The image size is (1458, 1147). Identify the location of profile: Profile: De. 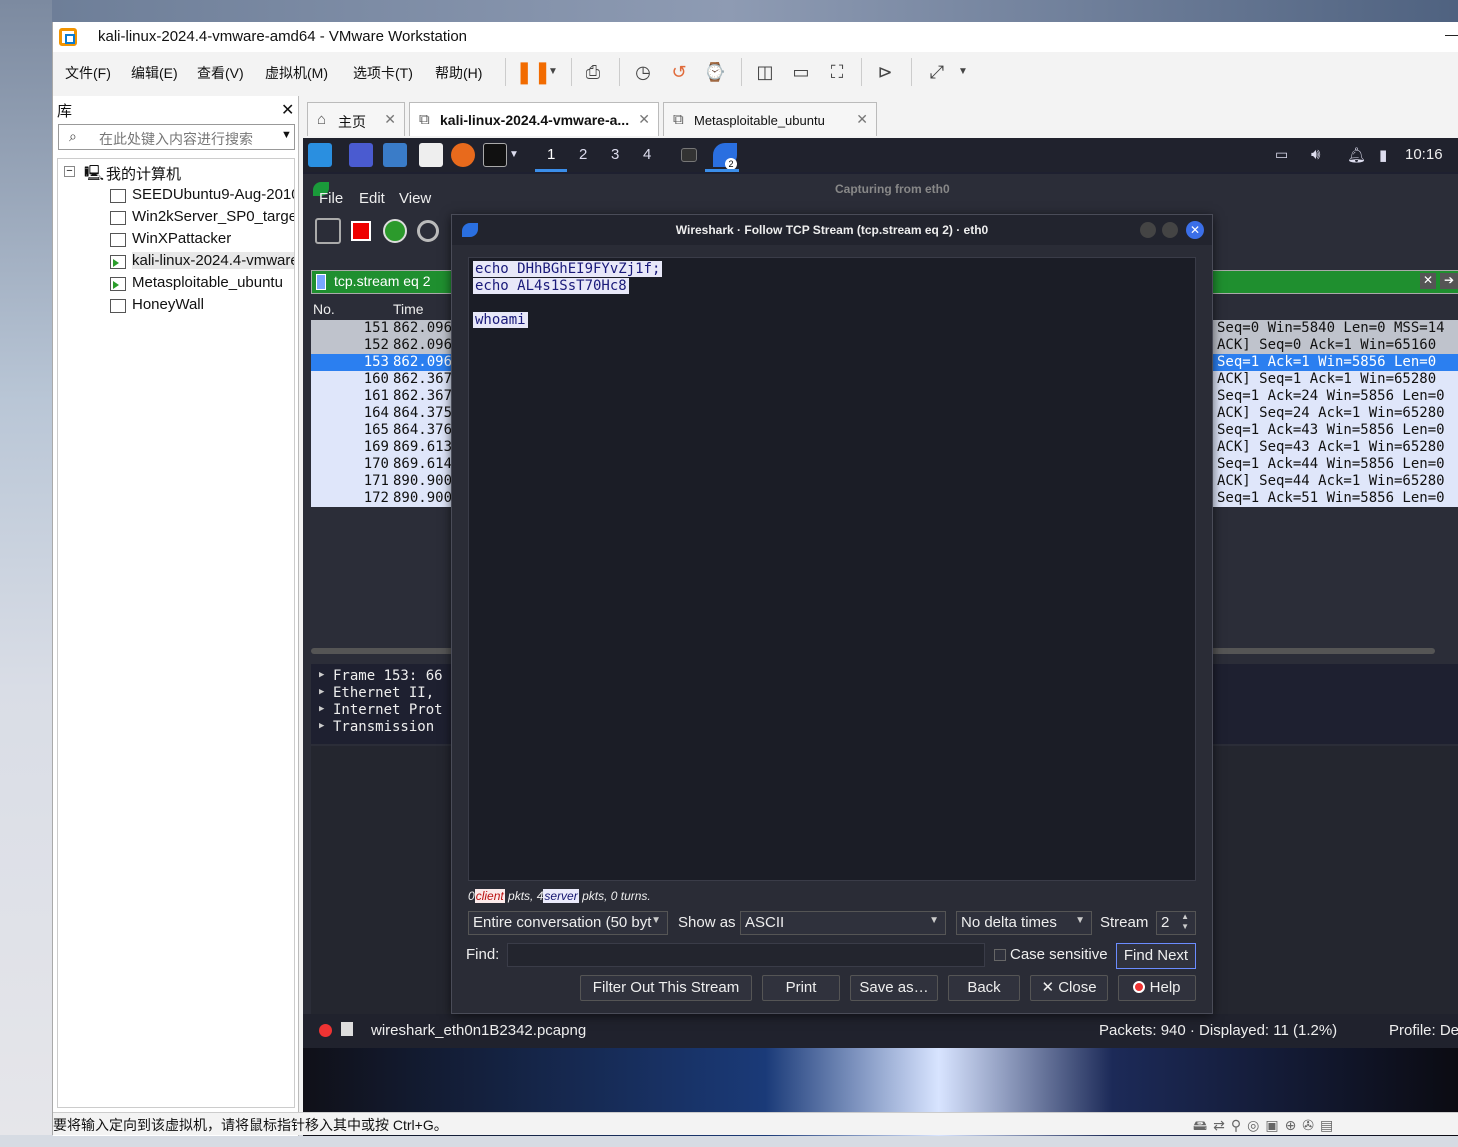
(1423, 1030).